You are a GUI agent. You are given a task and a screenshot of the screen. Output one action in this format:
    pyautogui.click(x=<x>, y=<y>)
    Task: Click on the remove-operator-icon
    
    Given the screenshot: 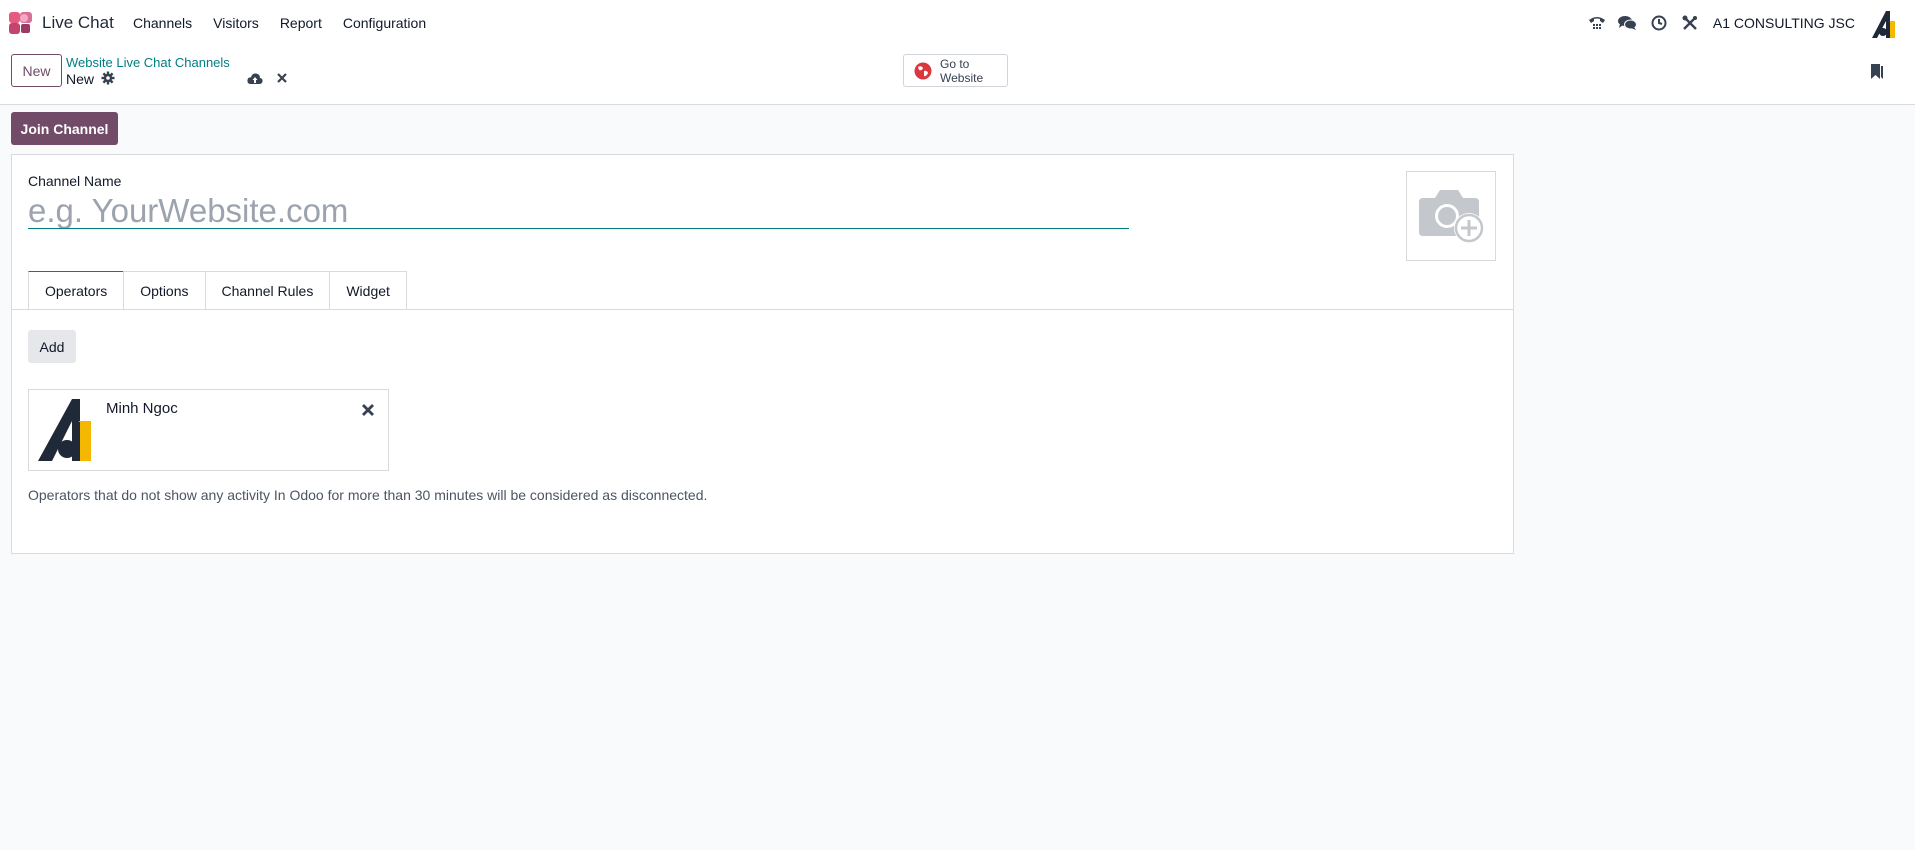 What is the action you would take?
    pyautogui.click(x=368, y=410)
    